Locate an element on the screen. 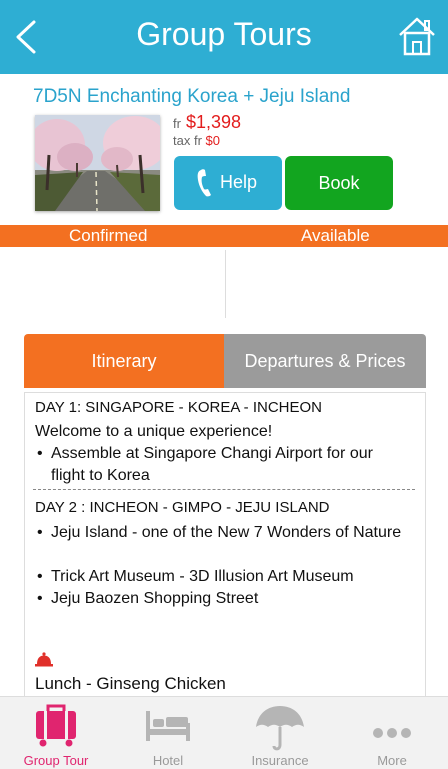  price-prefix: fr is located at coordinates (177, 123).